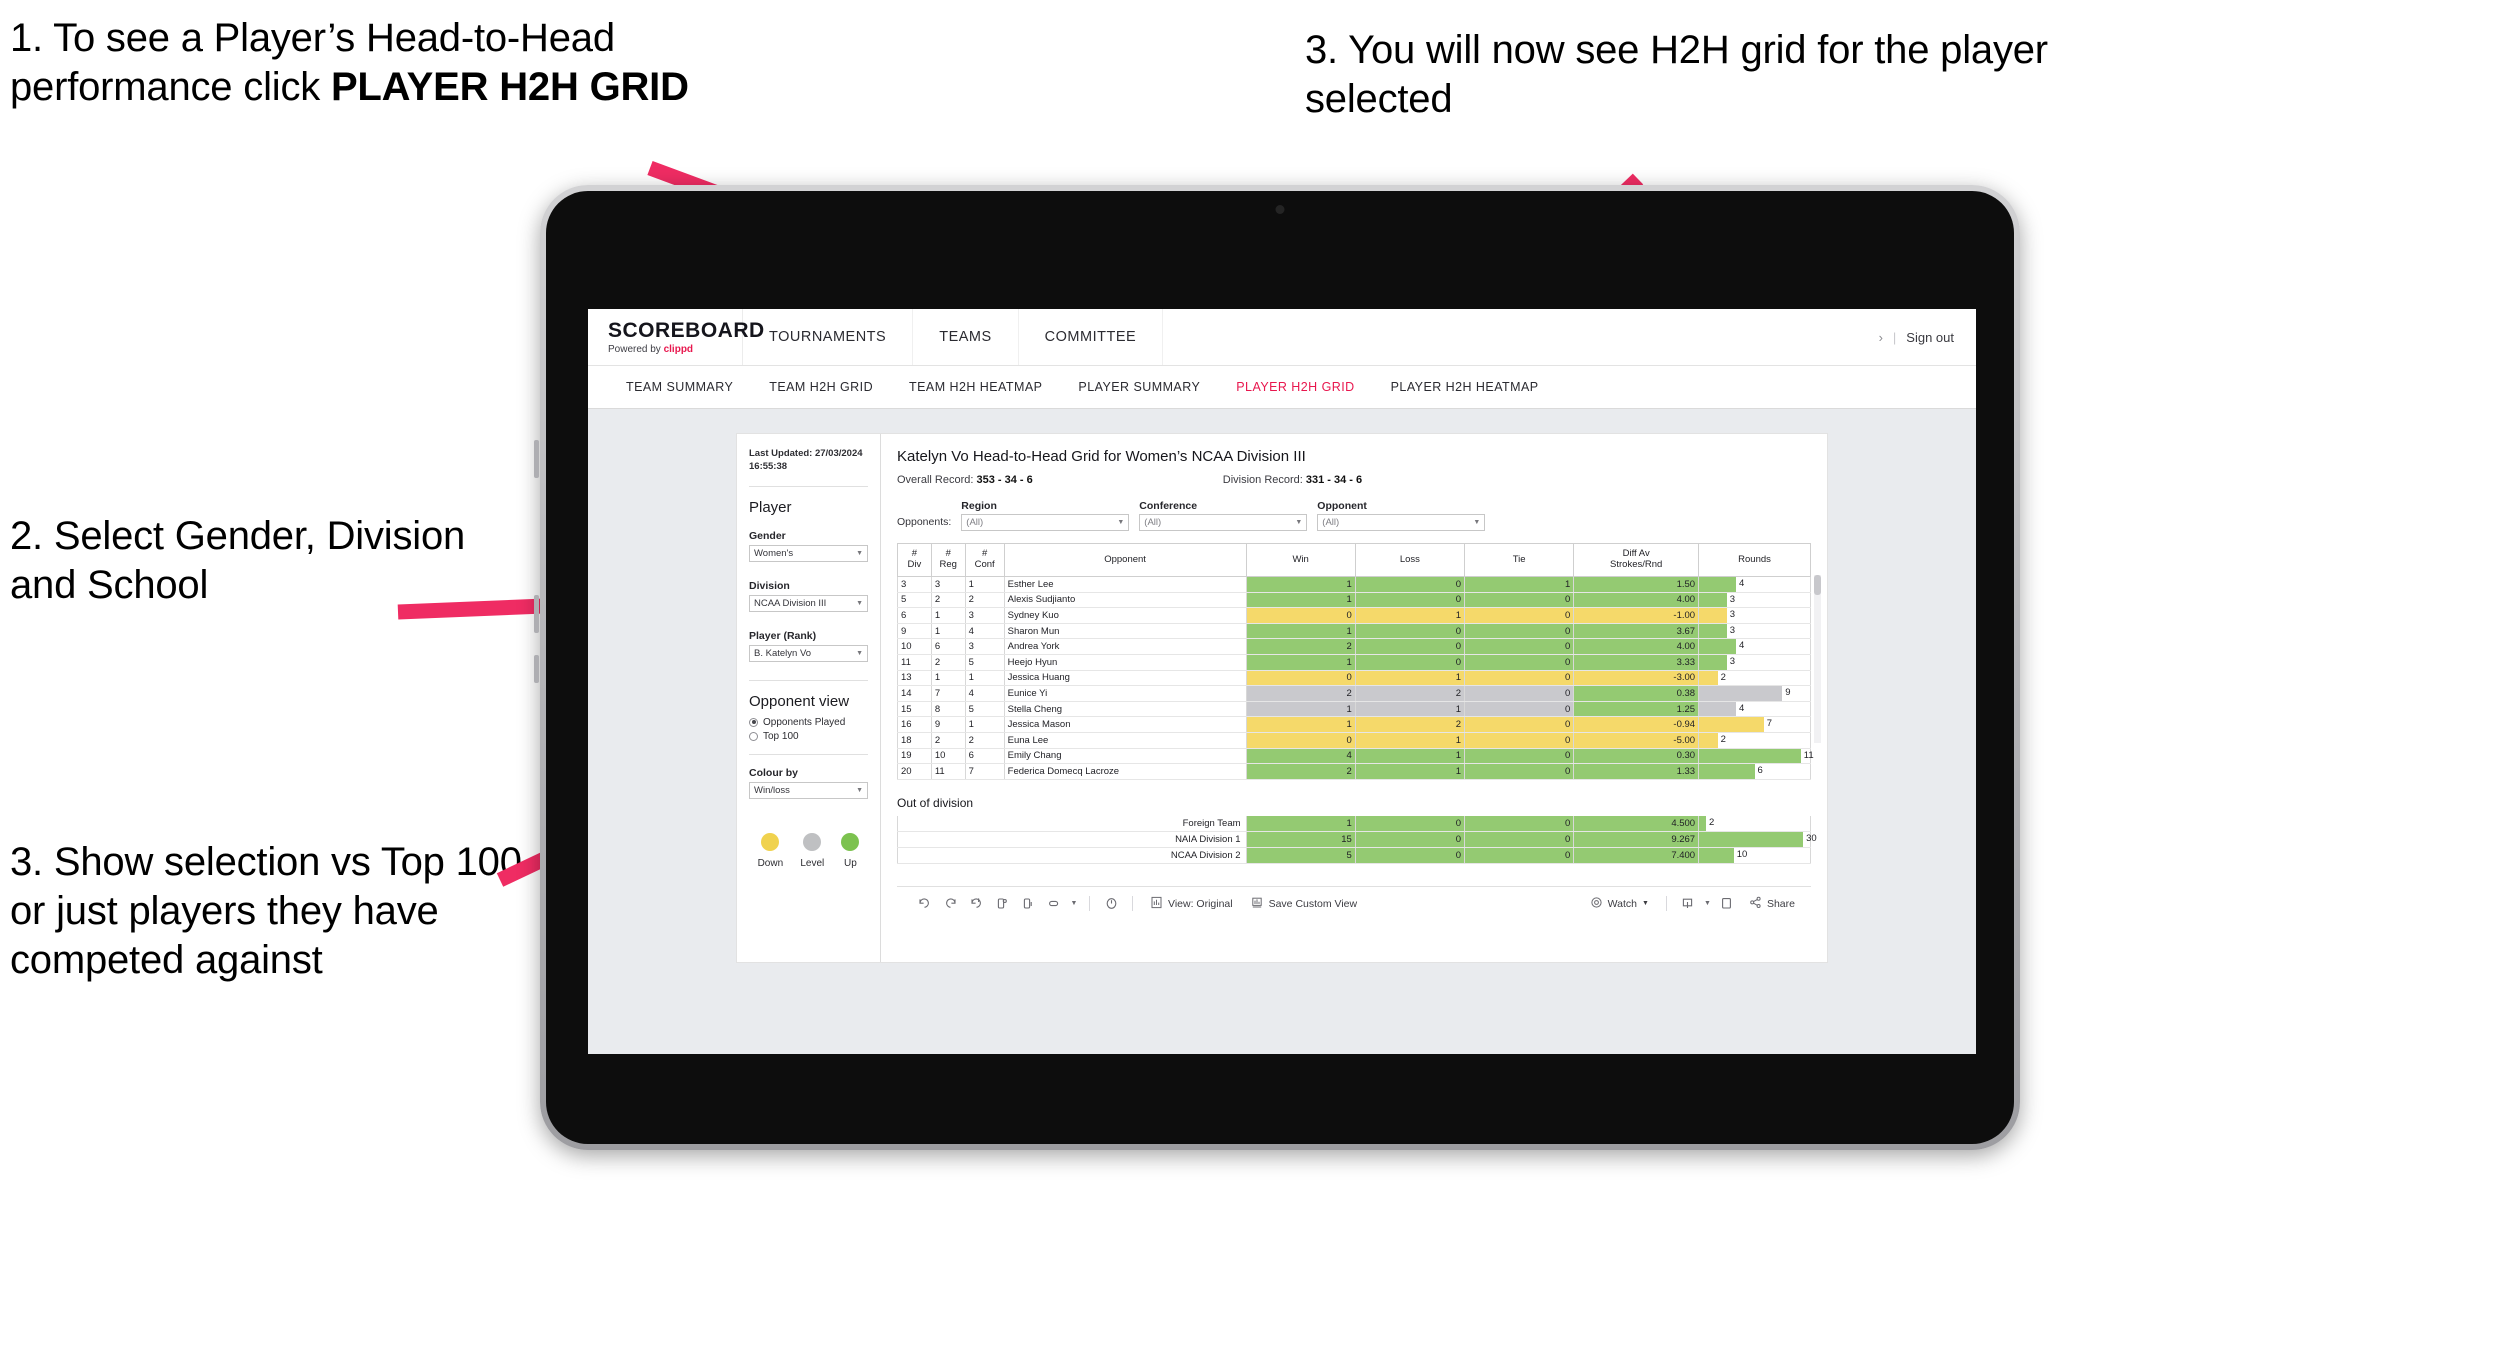 This screenshot has width=2512, height=1352. What do you see at coordinates (1808, 755) in the screenshot?
I see `rounds-value: 11` at bounding box center [1808, 755].